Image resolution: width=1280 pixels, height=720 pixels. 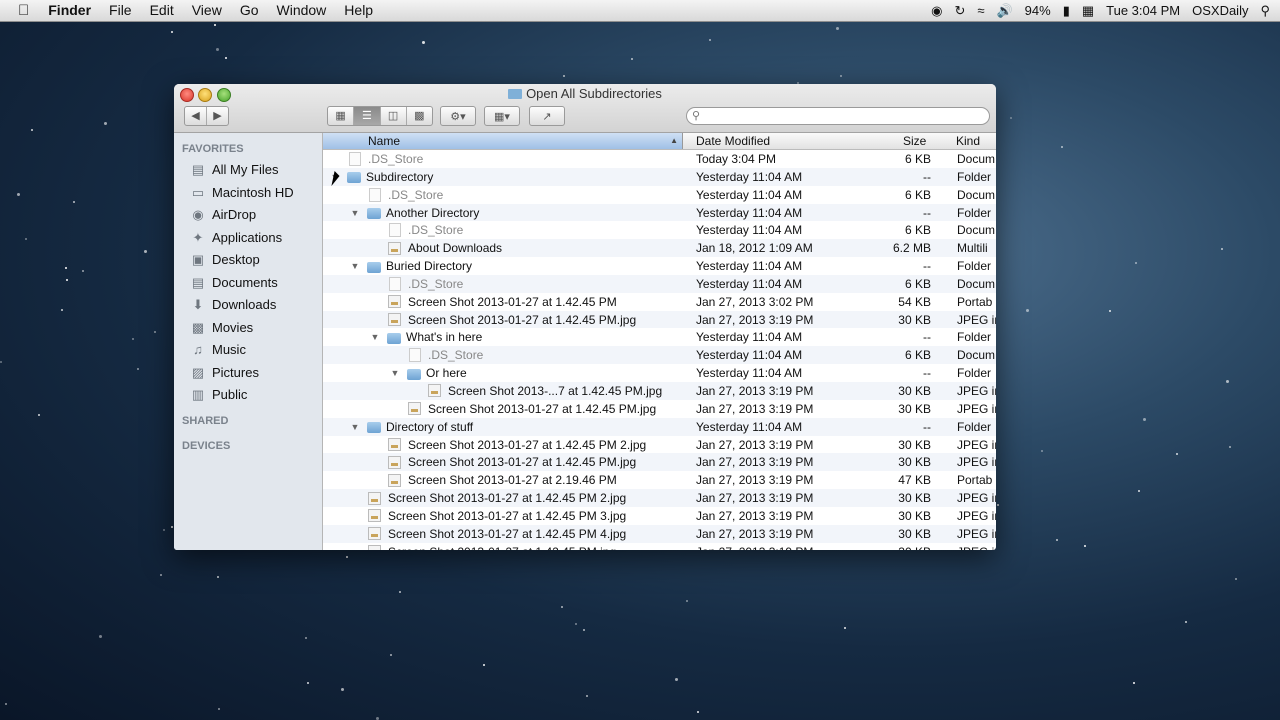 I want to click on row-name-cell: Screen Shot 2013-01-27 at 1.42.45 PM.jpg, so click(x=546, y=462).